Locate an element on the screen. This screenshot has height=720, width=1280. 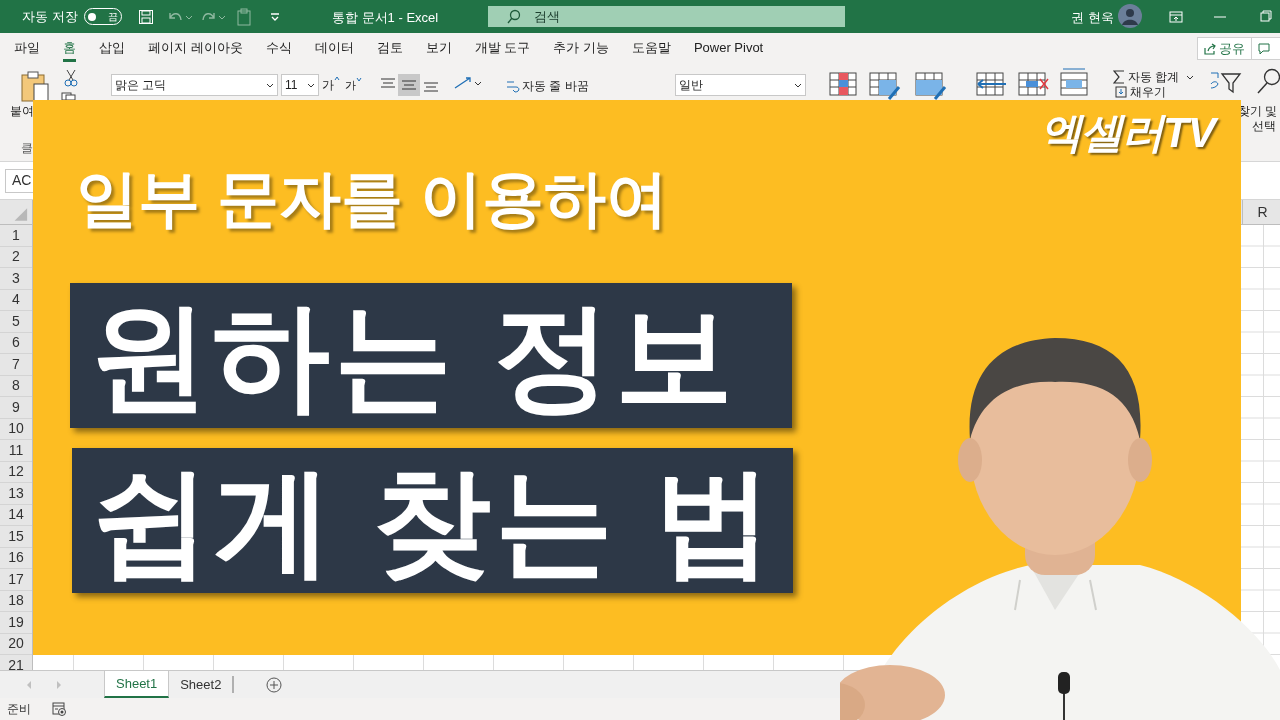
ribbon-tab: 페이지 레이아웃 is located at coordinates (195, 47).